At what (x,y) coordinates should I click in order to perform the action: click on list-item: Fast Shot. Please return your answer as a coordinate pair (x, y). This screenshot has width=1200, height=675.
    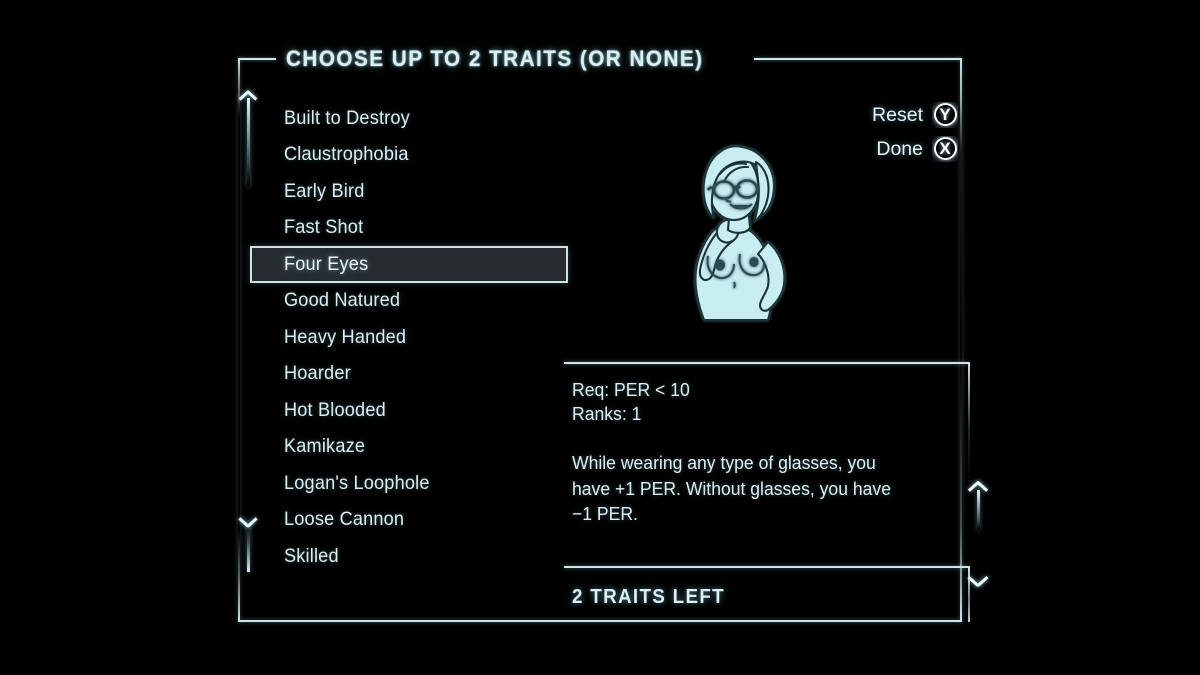
    Looking at the image, I should click on (409, 228).